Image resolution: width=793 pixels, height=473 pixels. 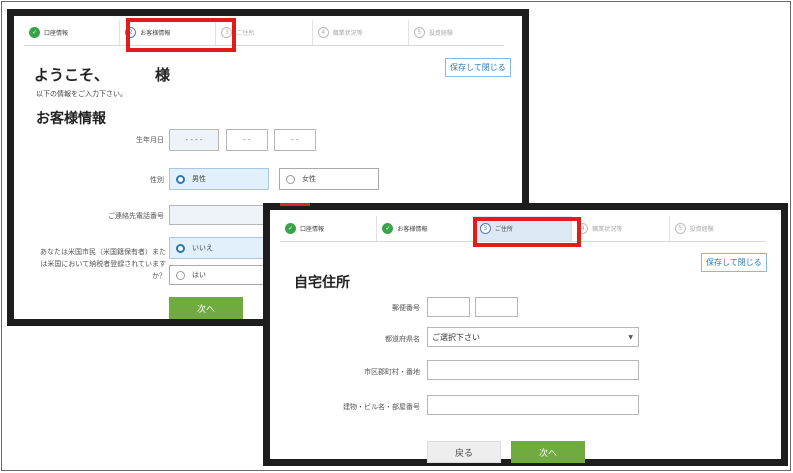 What do you see at coordinates (219, 179) in the screenshot?
I see `gender-male-radio: 男性` at bounding box center [219, 179].